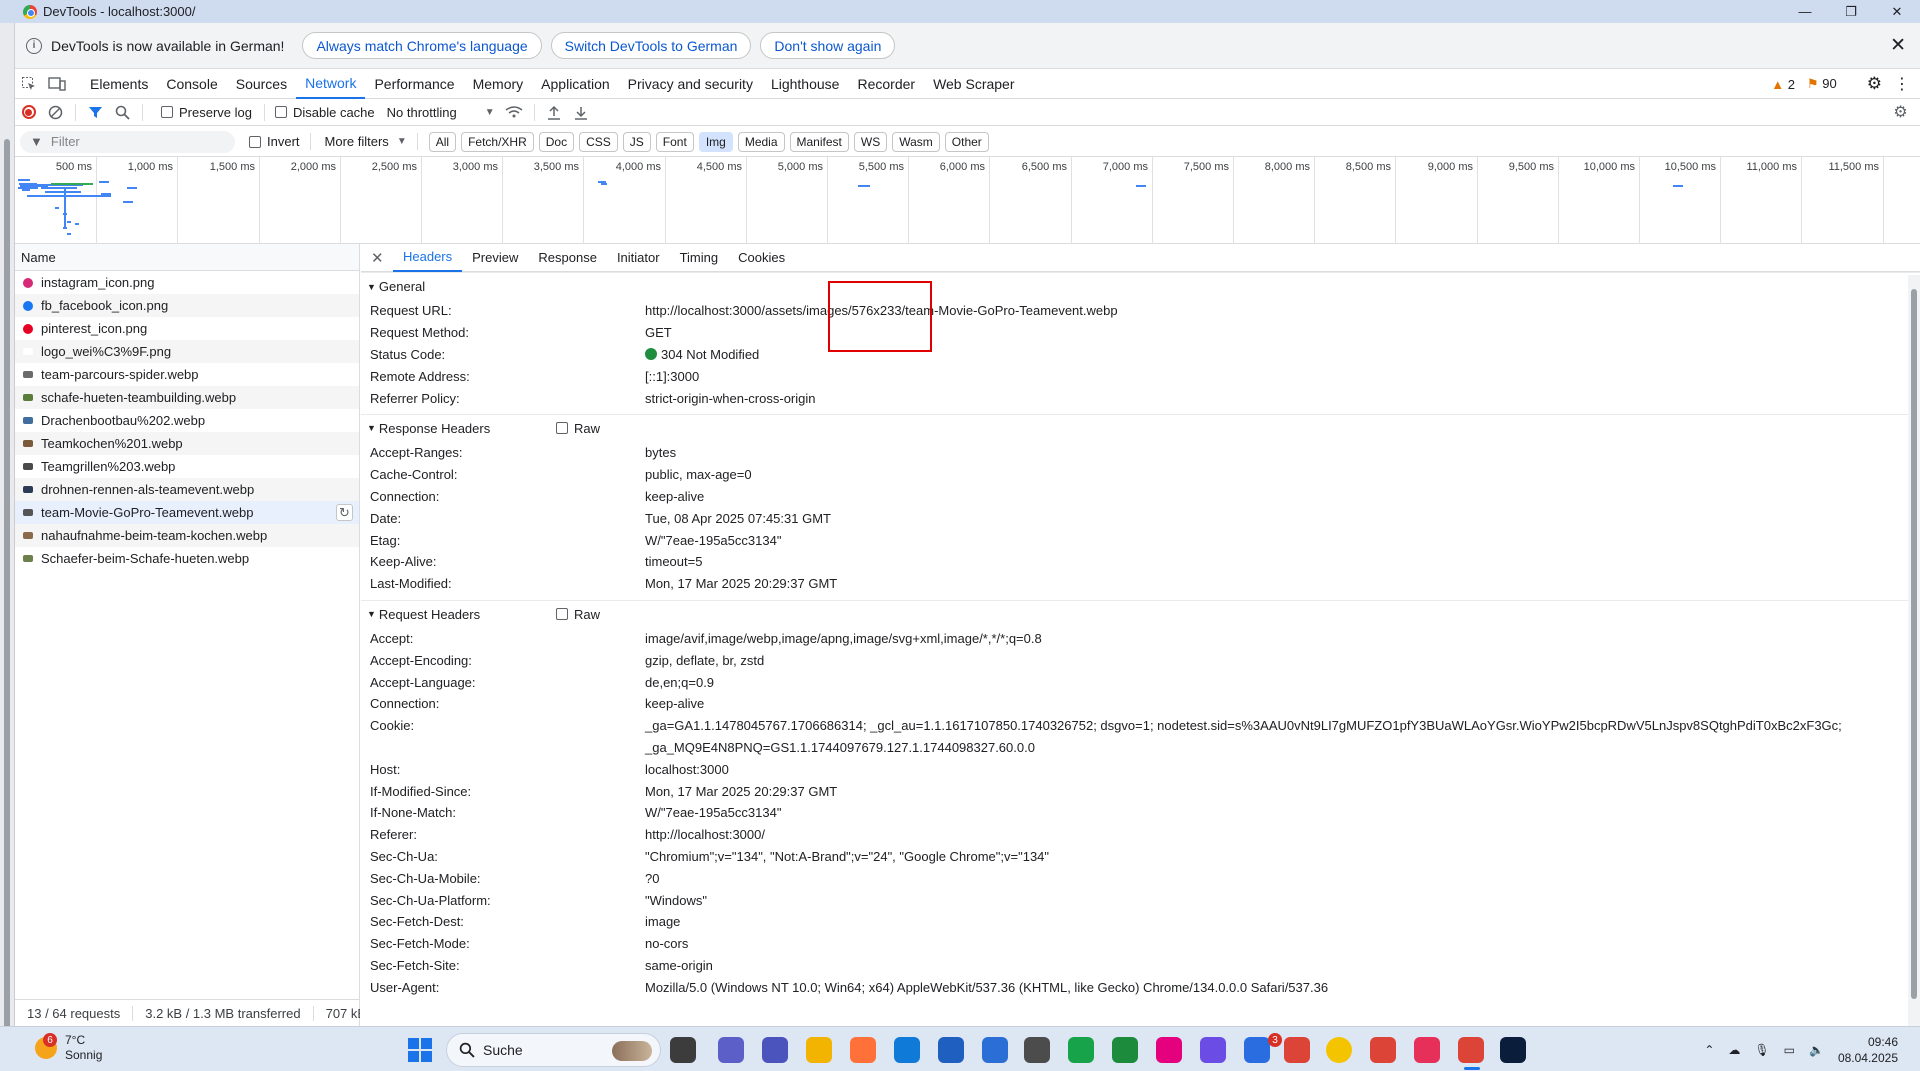 The width and height of the screenshot is (1920, 1071). Describe the element at coordinates (122, 112) in the screenshot. I see `search-icon` at that location.